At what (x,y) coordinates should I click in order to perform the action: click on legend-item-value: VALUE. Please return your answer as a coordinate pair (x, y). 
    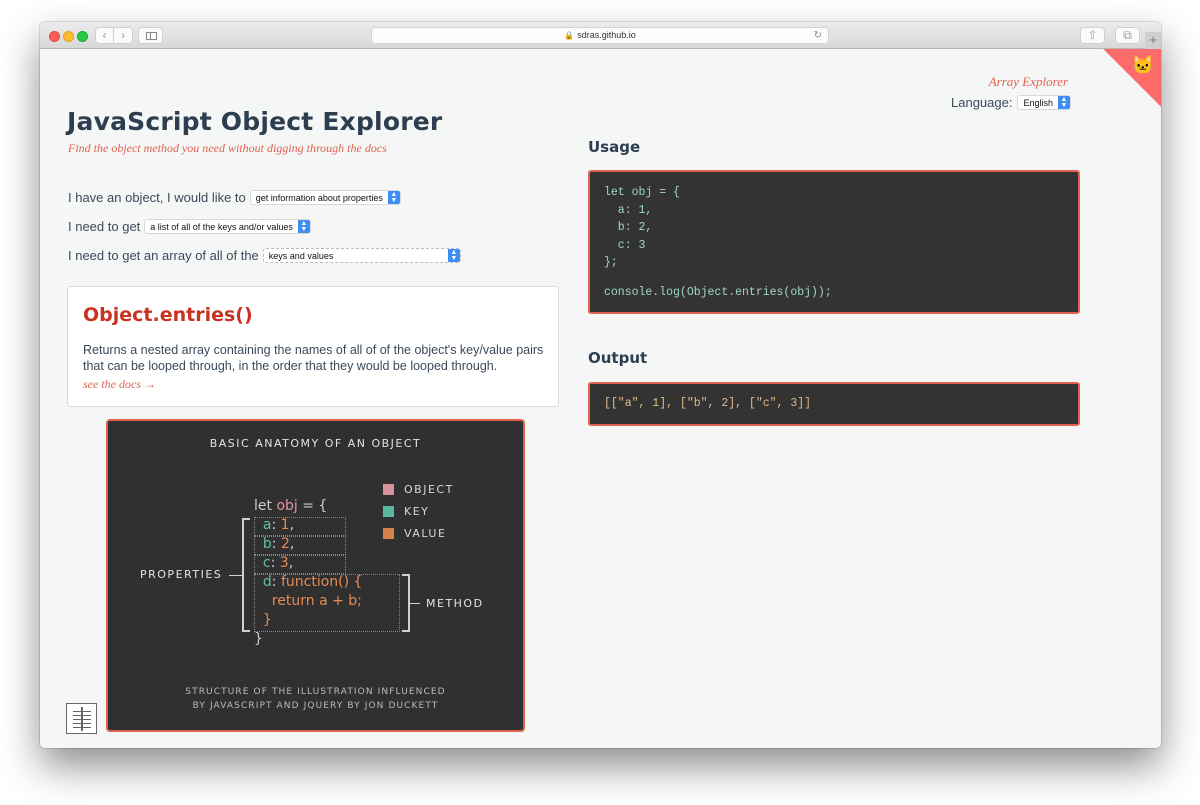
    Looking at the image, I should click on (418, 533).